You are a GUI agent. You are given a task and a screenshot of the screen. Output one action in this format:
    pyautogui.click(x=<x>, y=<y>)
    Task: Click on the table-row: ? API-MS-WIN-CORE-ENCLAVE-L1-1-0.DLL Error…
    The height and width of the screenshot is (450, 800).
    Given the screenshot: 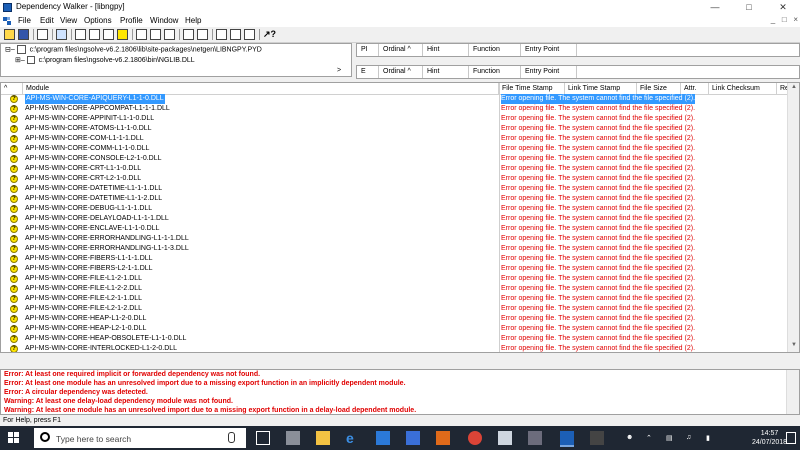 What is the action you would take?
    pyautogui.click(x=394, y=229)
    